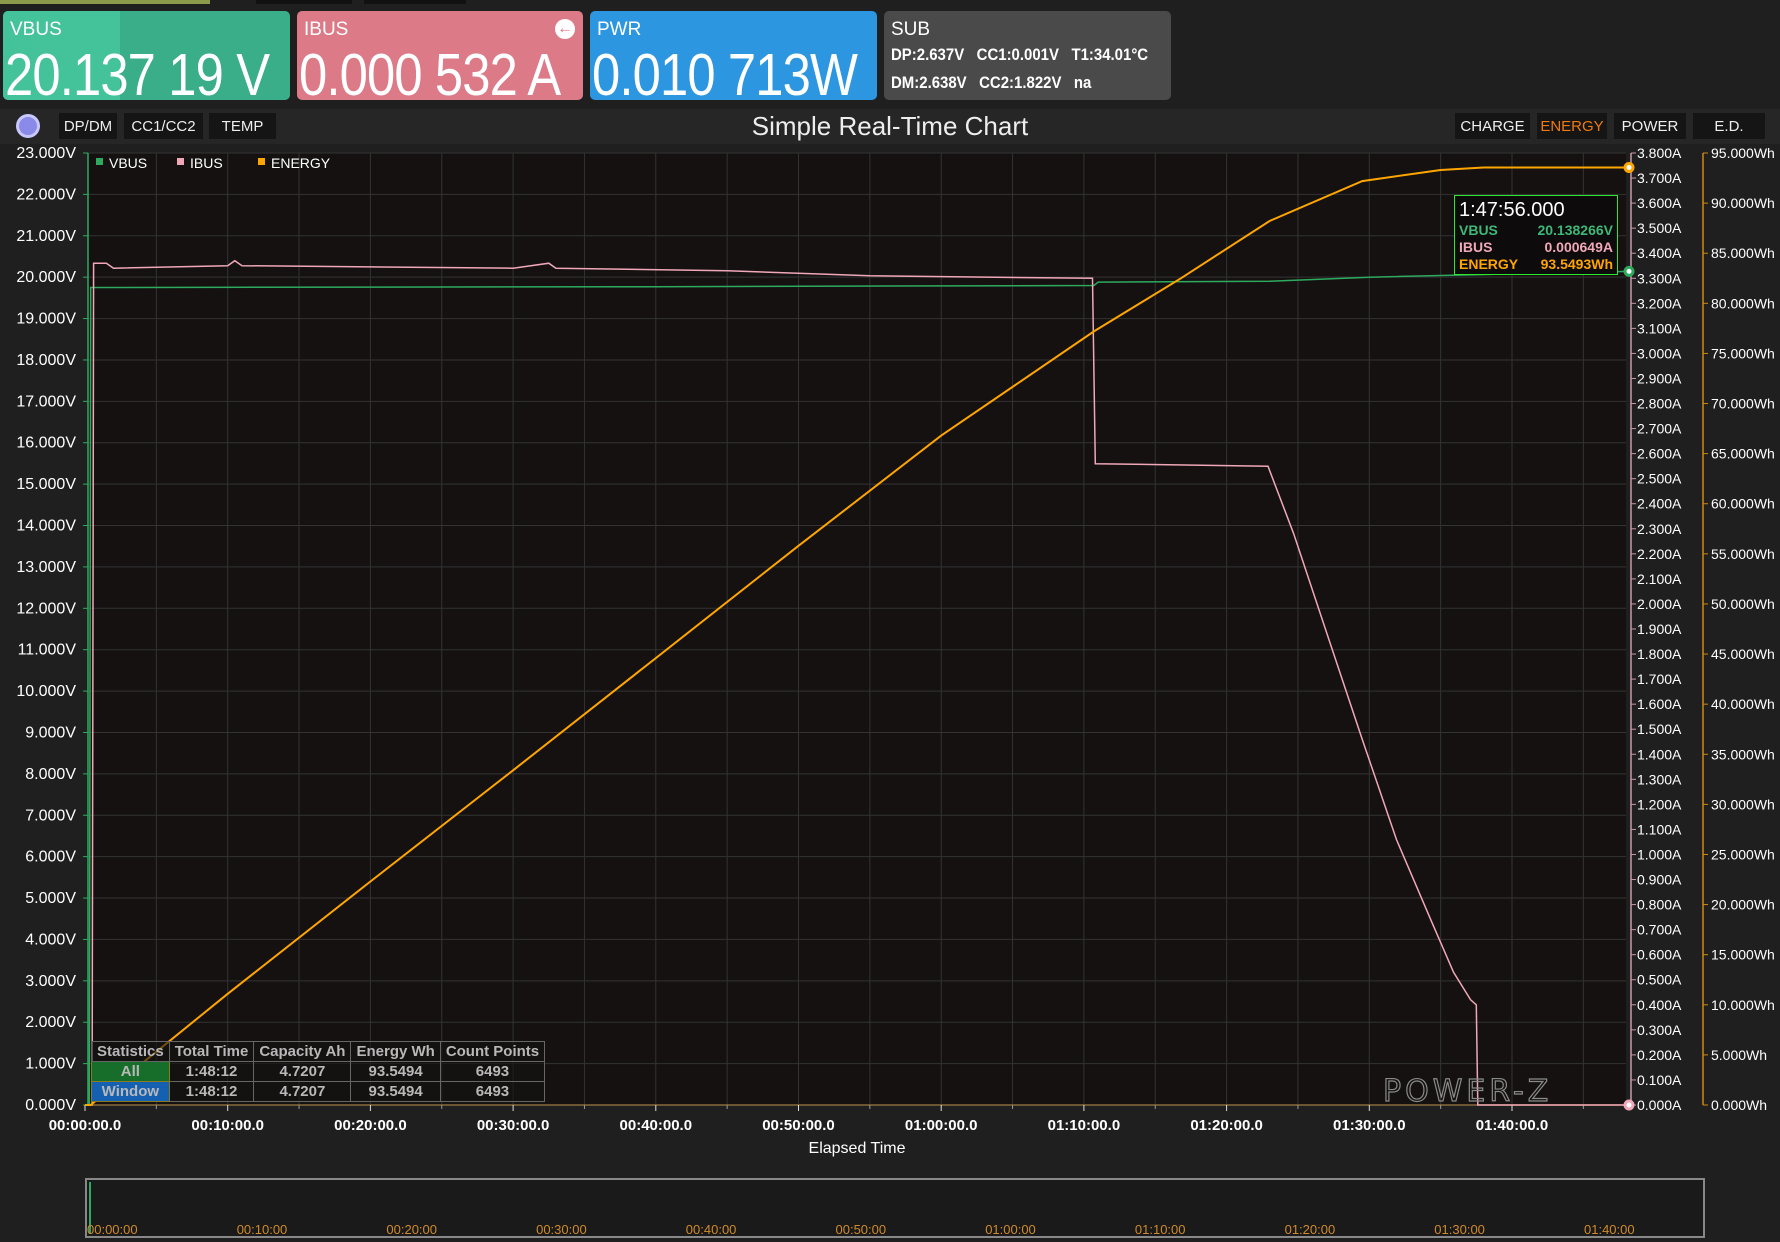  Describe the element at coordinates (1743, 754) in the screenshot. I see `energy-tick-label: 35.000Wh` at that location.